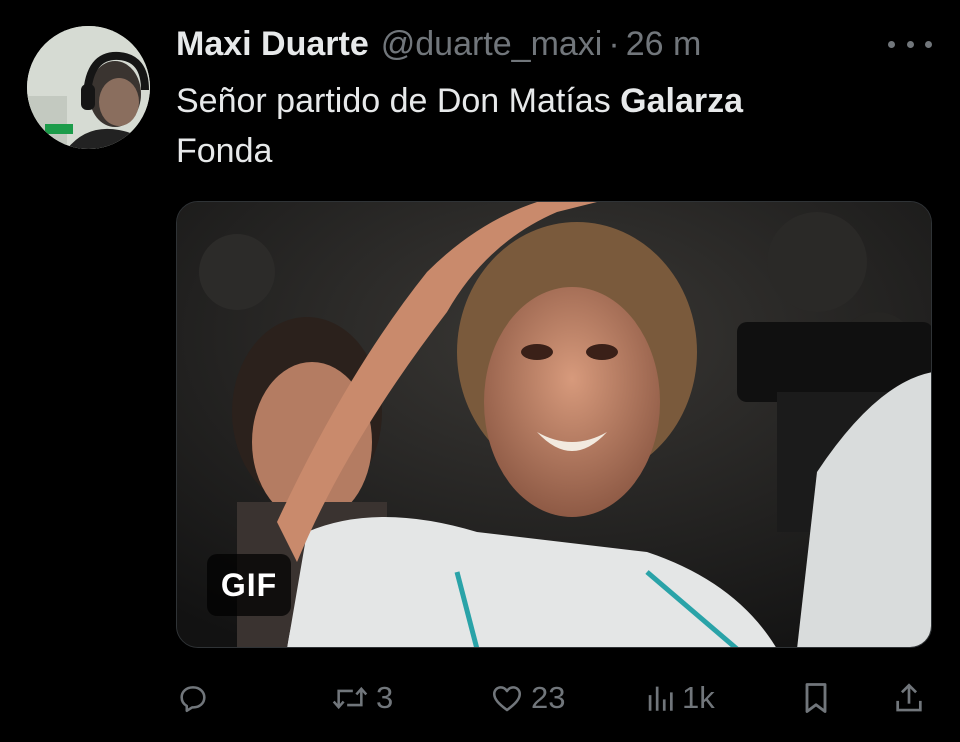  I want to click on retweet-icon, so click(350, 698).